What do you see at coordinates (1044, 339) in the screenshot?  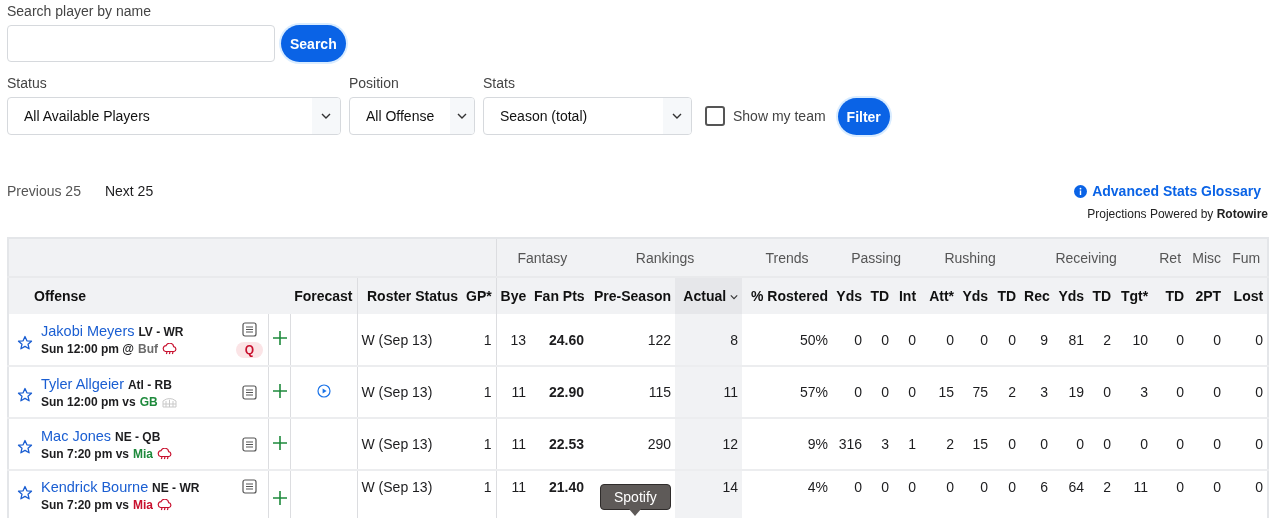 I see `table-cell: 9` at bounding box center [1044, 339].